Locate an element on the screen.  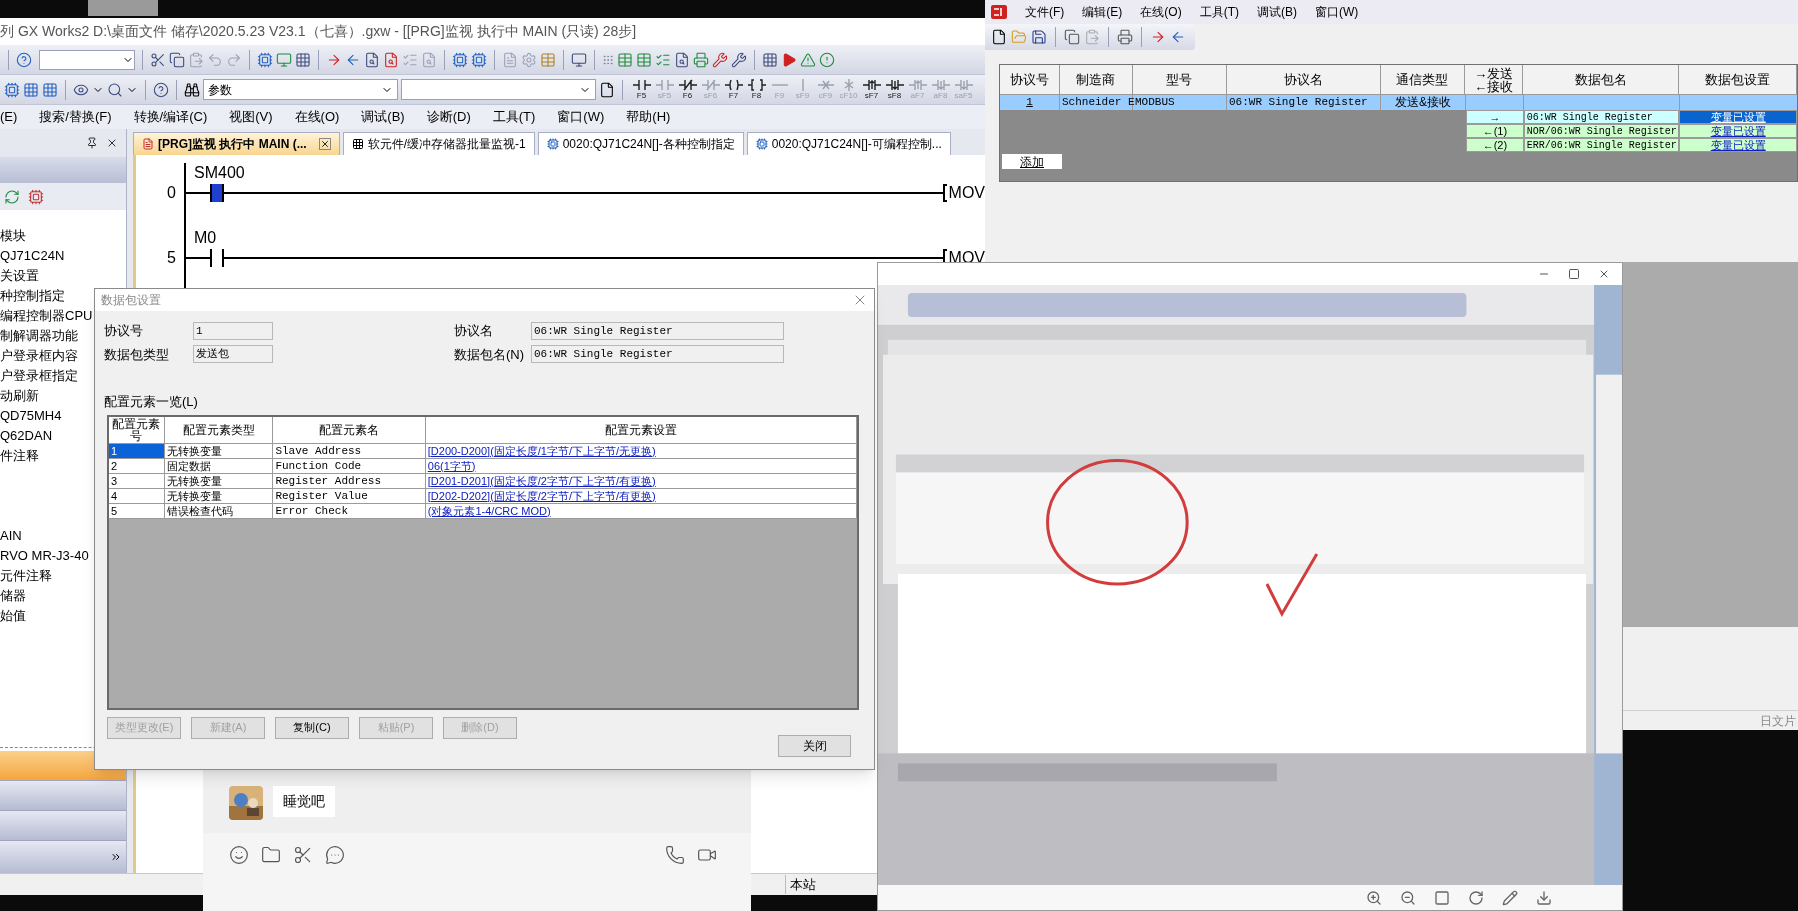
binoculars-icon is located at coordinates (192, 89).